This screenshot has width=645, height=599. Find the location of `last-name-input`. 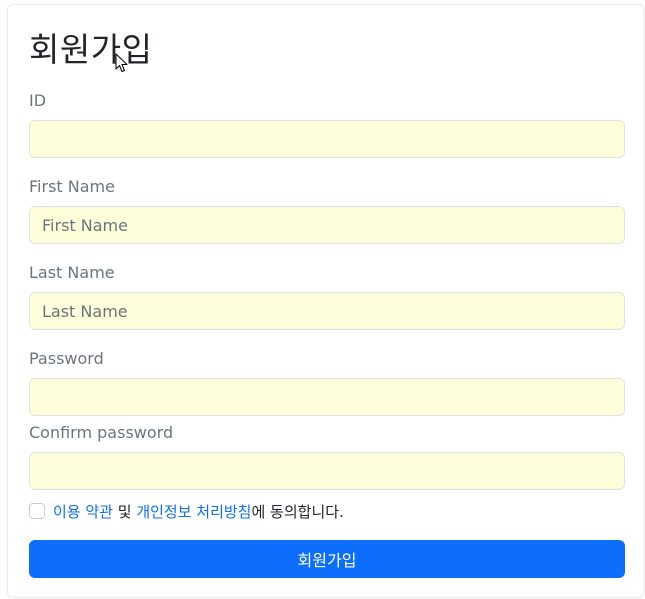

last-name-input is located at coordinates (327, 311).